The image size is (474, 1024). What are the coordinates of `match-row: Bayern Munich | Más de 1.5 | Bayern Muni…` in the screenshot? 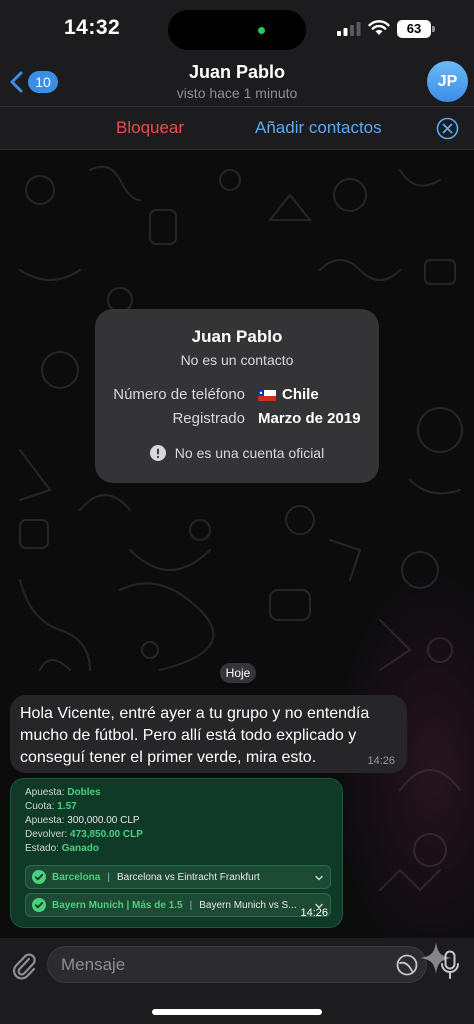 It's located at (178, 905).